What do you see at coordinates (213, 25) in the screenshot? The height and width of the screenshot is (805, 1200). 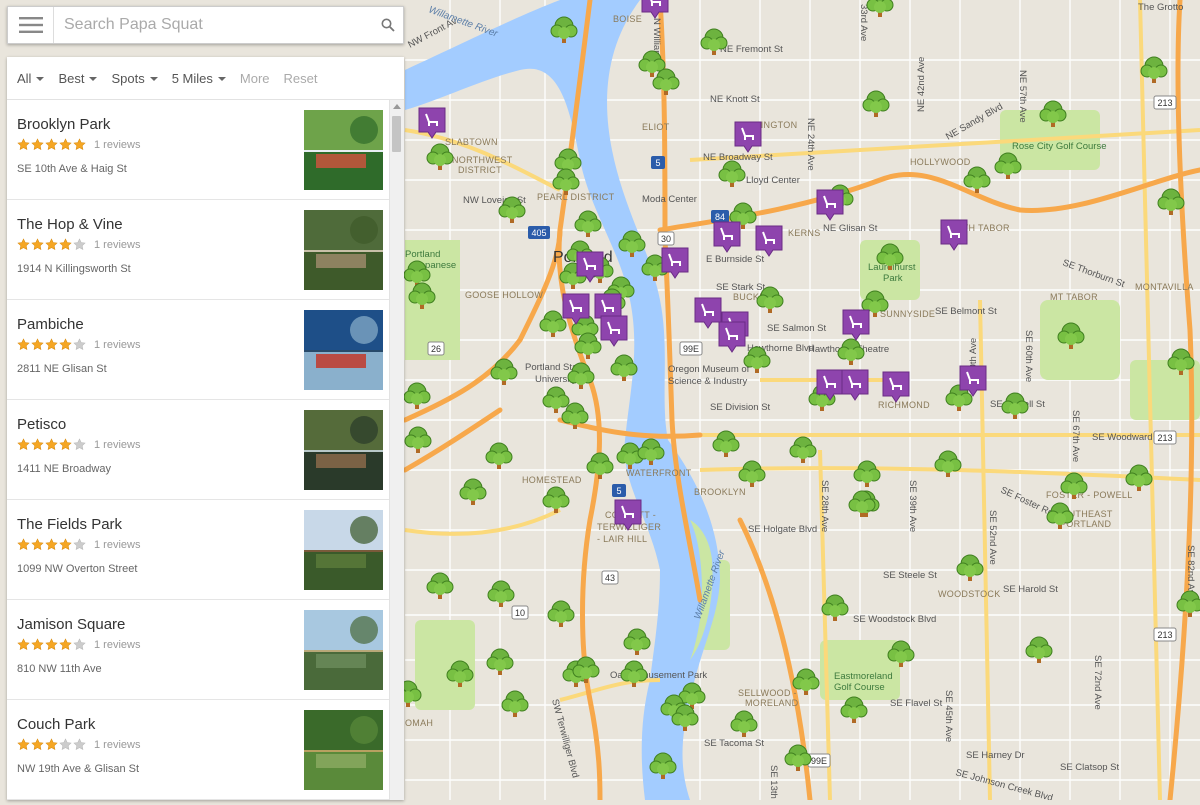 I see `search-input` at bounding box center [213, 25].